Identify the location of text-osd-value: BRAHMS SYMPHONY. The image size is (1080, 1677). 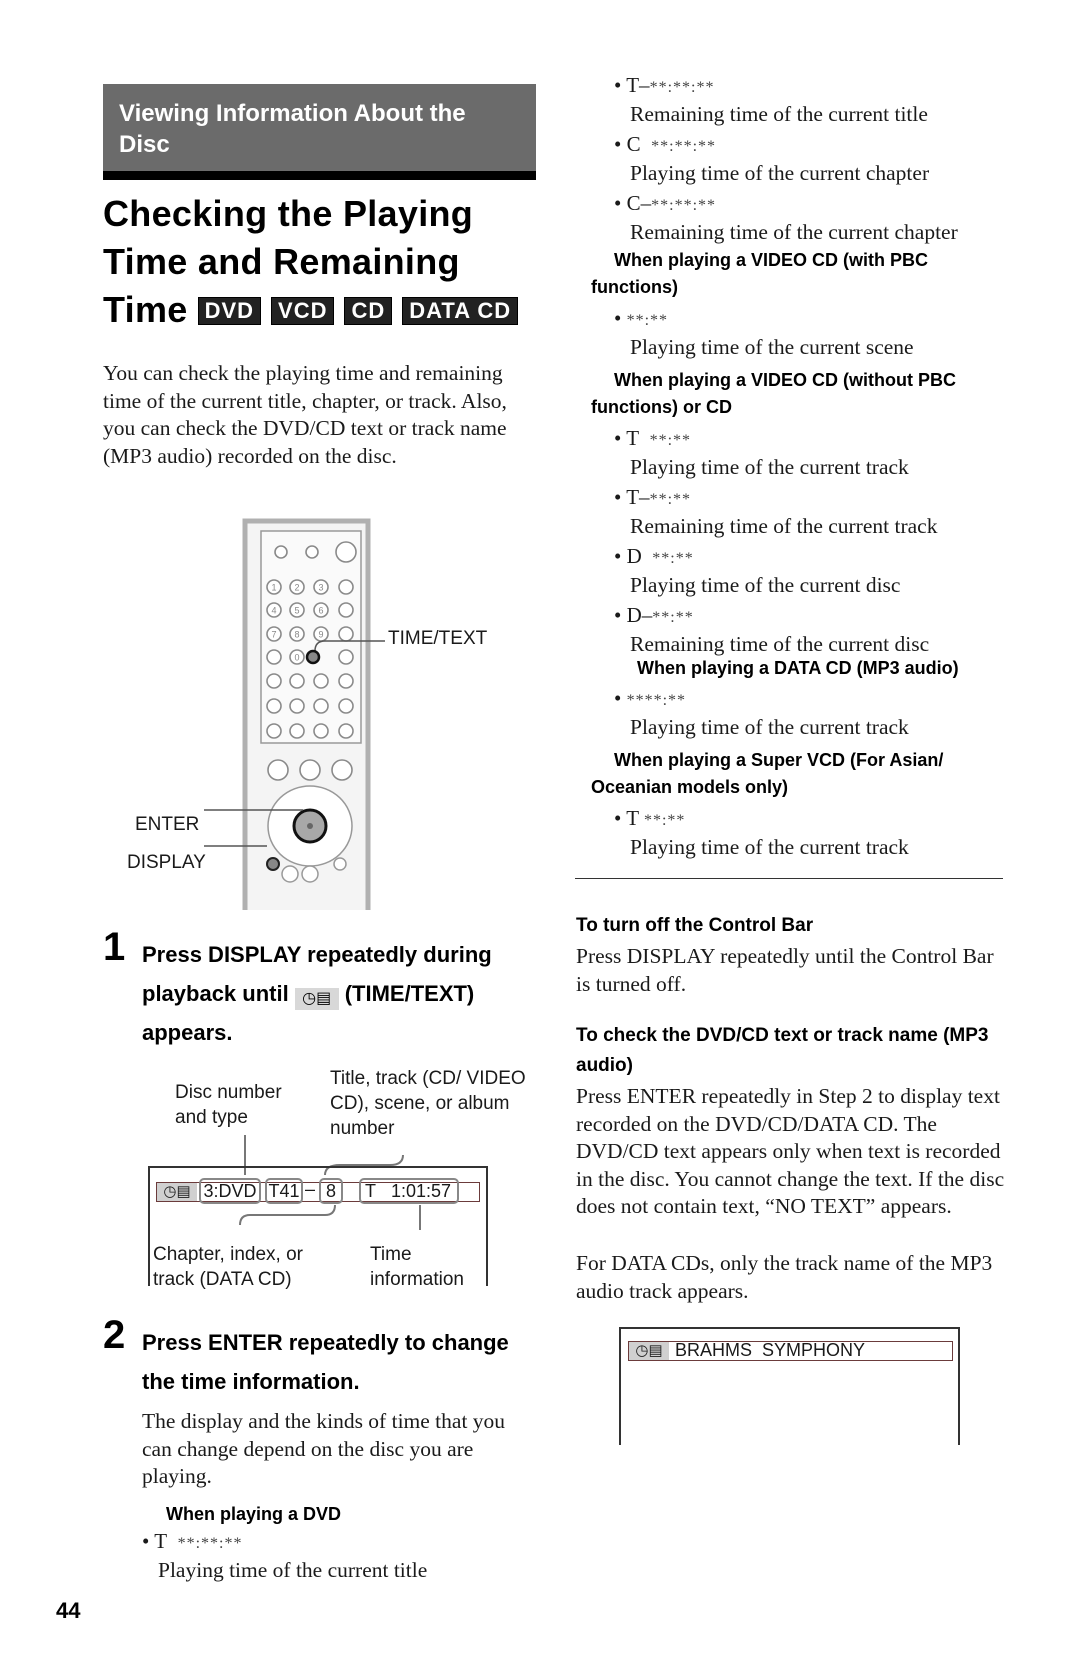
(770, 1350).